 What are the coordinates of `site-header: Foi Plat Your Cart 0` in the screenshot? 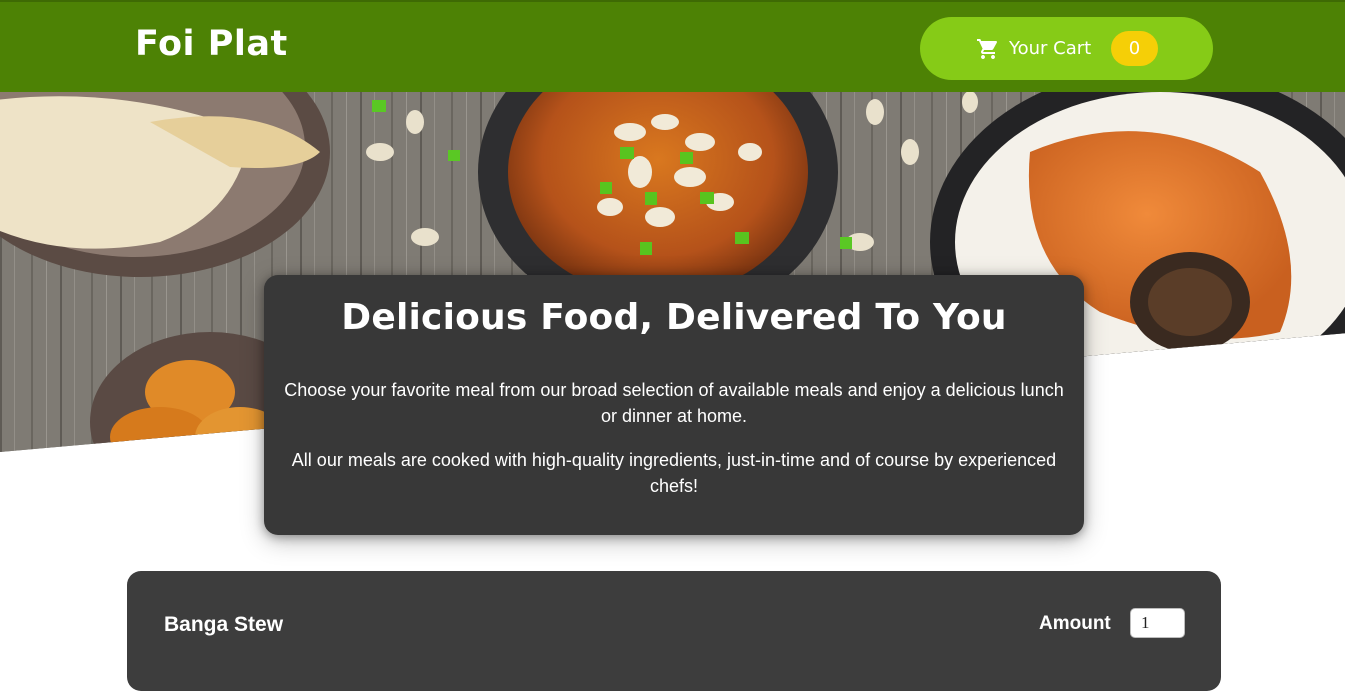 It's located at (672, 46).